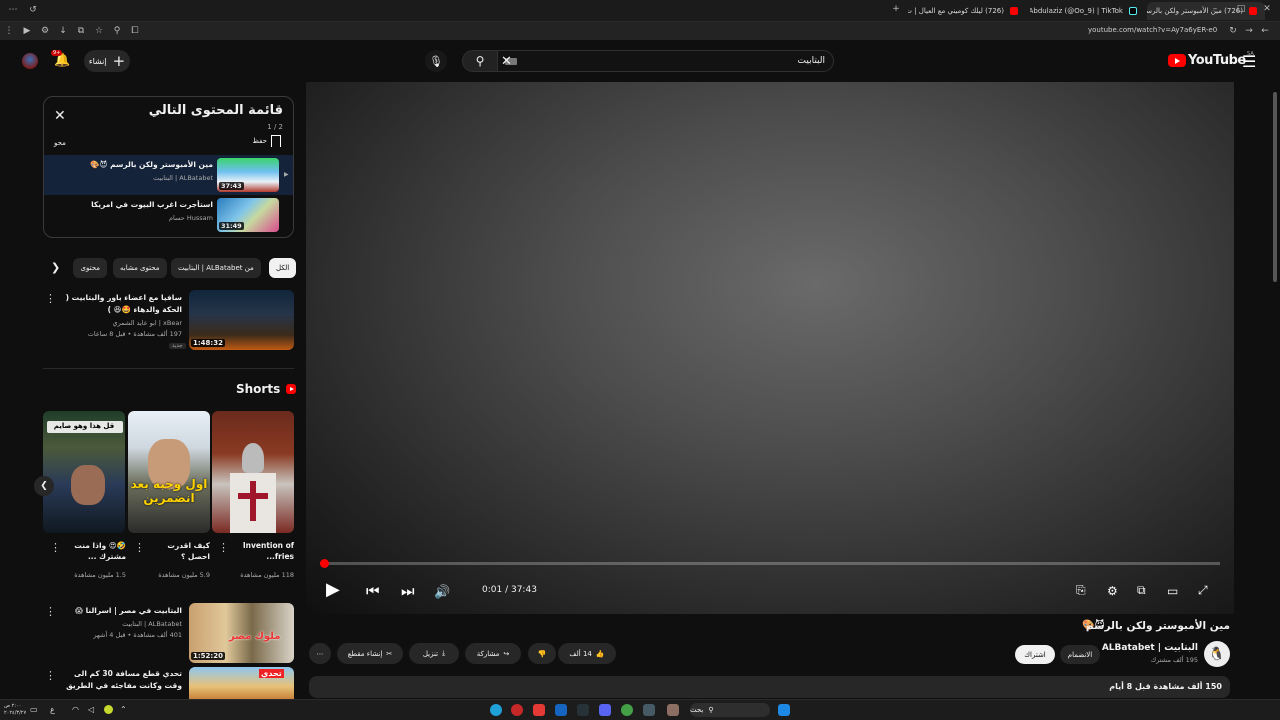  I want to click on chrome-icon, so click(627, 710).